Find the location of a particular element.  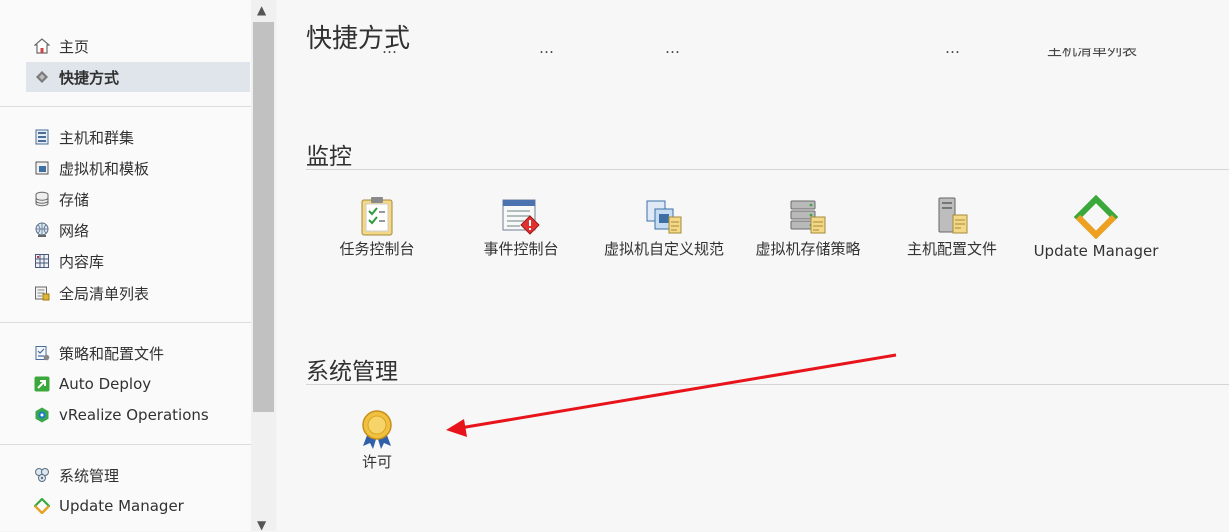

arrow-head is located at coordinates (456, 428).